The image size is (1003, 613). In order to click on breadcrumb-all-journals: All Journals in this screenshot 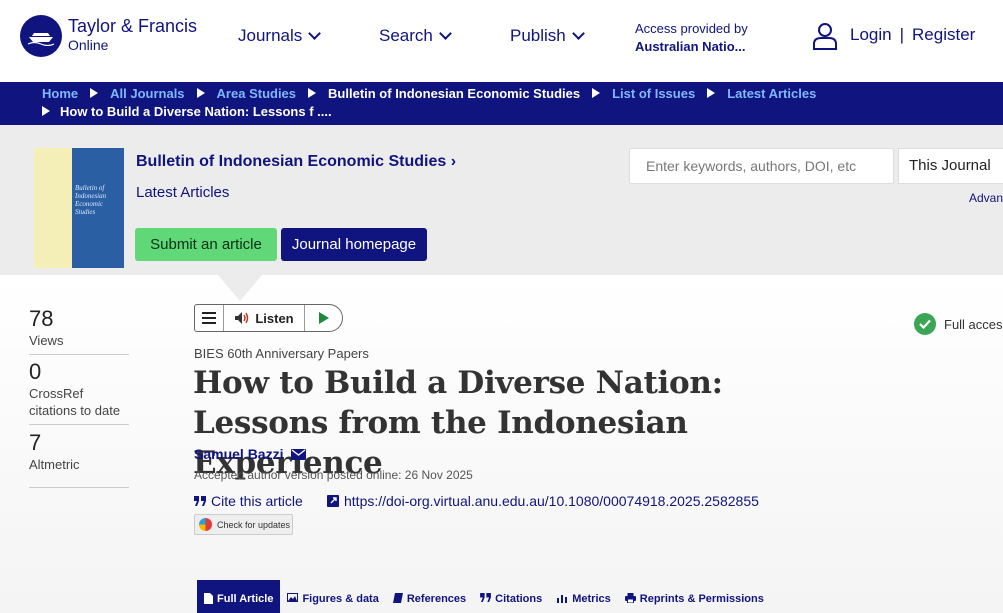, I will do `click(147, 93)`.